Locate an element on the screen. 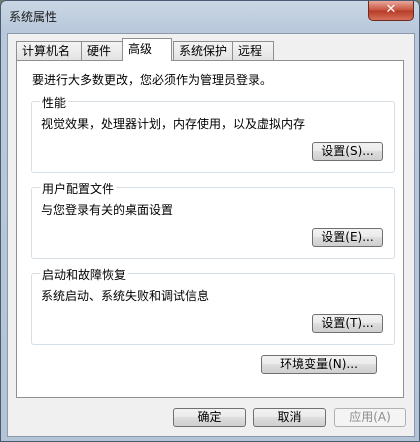 This screenshot has width=420, height=442. tab-hardware: 硬件 is located at coordinates (102, 50).